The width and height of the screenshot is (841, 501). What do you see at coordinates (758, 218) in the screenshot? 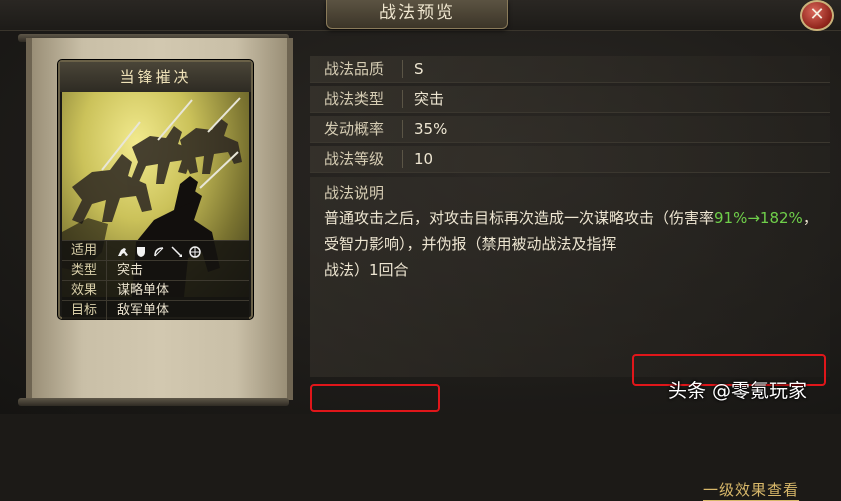
I see `damage-rate-range: 91%→182%` at bounding box center [758, 218].